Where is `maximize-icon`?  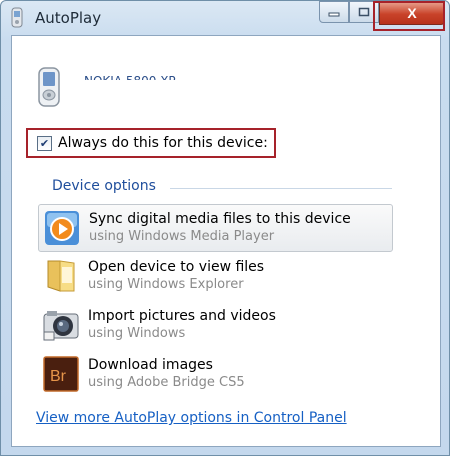 maximize-icon is located at coordinates (364, 12).